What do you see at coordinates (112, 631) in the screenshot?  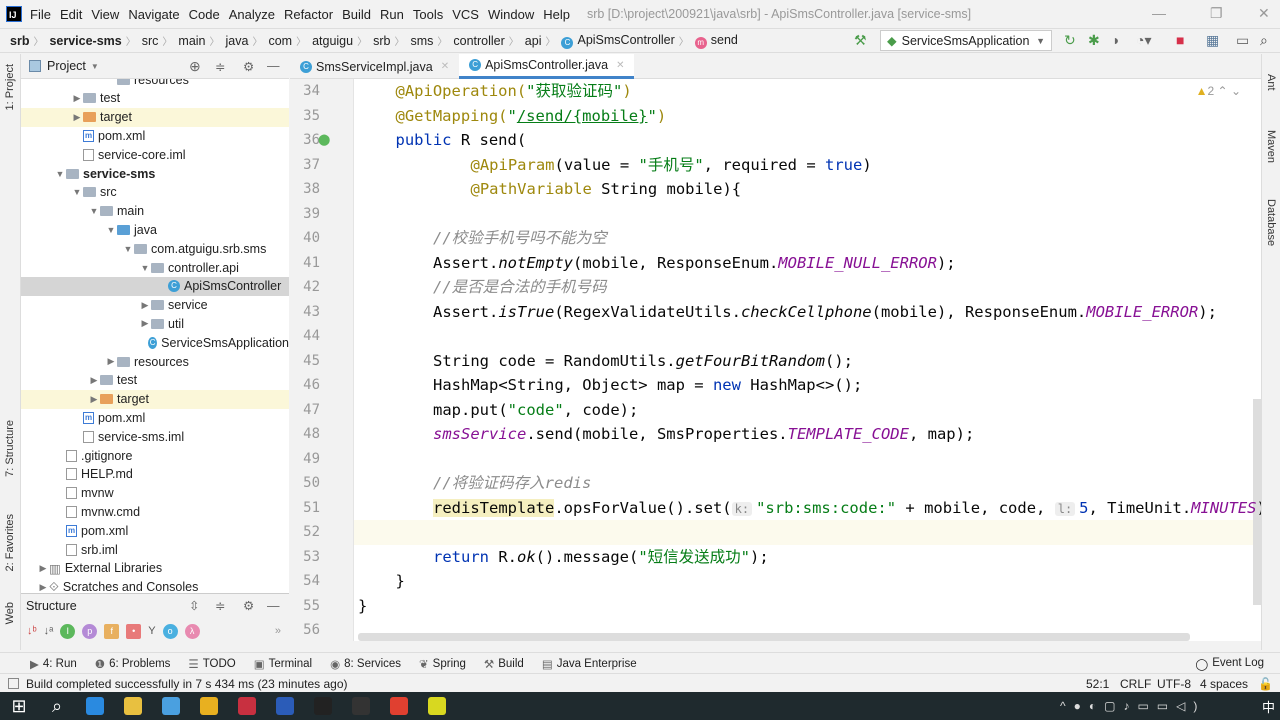 I see `show-fields-icon: f` at bounding box center [112, 631].